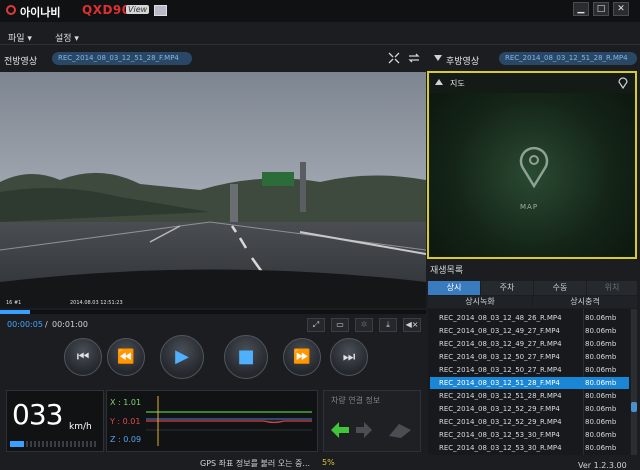  What do you see at coordinates (612, 288) in the screenshot?
I see `tab-location: 위치` at bounding box center [612, 288].